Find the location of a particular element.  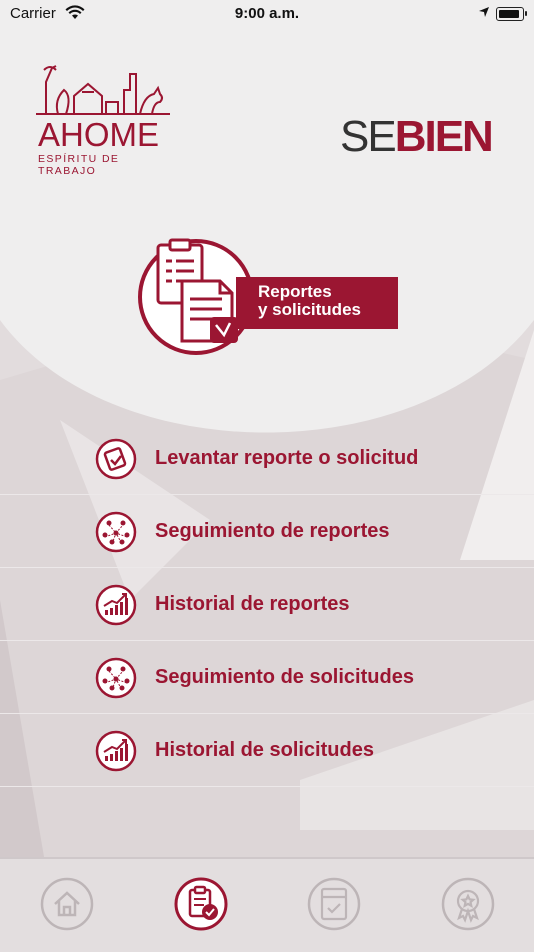

tab-bar is located at coordinates (267, 904).